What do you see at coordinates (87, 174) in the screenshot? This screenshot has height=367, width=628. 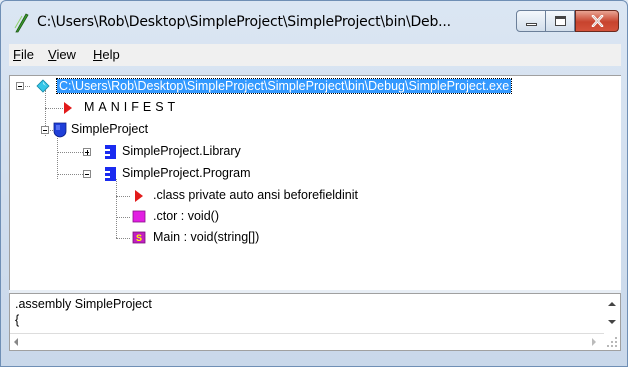 I see `collapse-toggle-program` at bounding box center [87, 174].